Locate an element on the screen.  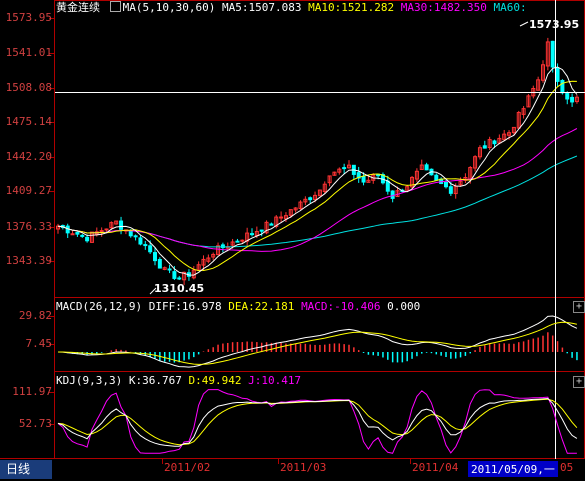
date-label: 2011/04 is located at coordinates (435, 467).